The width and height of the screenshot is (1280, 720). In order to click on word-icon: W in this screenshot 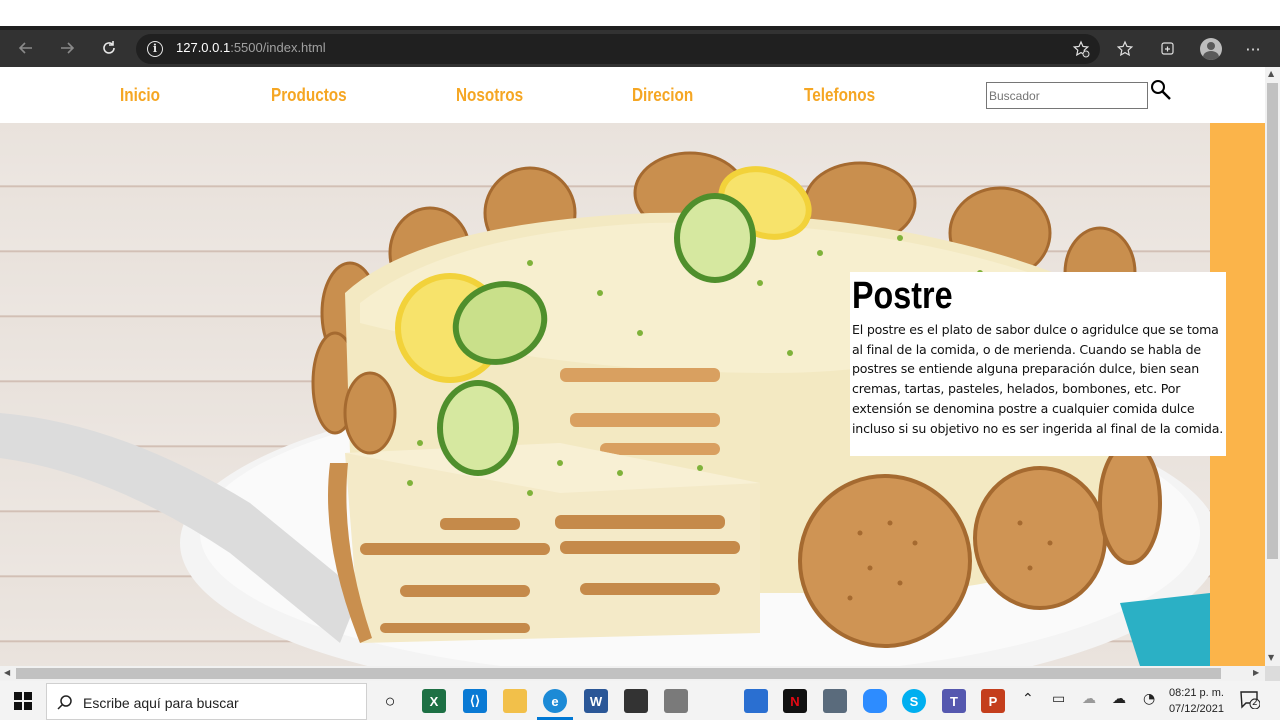, I will do `click(596, 701)`.